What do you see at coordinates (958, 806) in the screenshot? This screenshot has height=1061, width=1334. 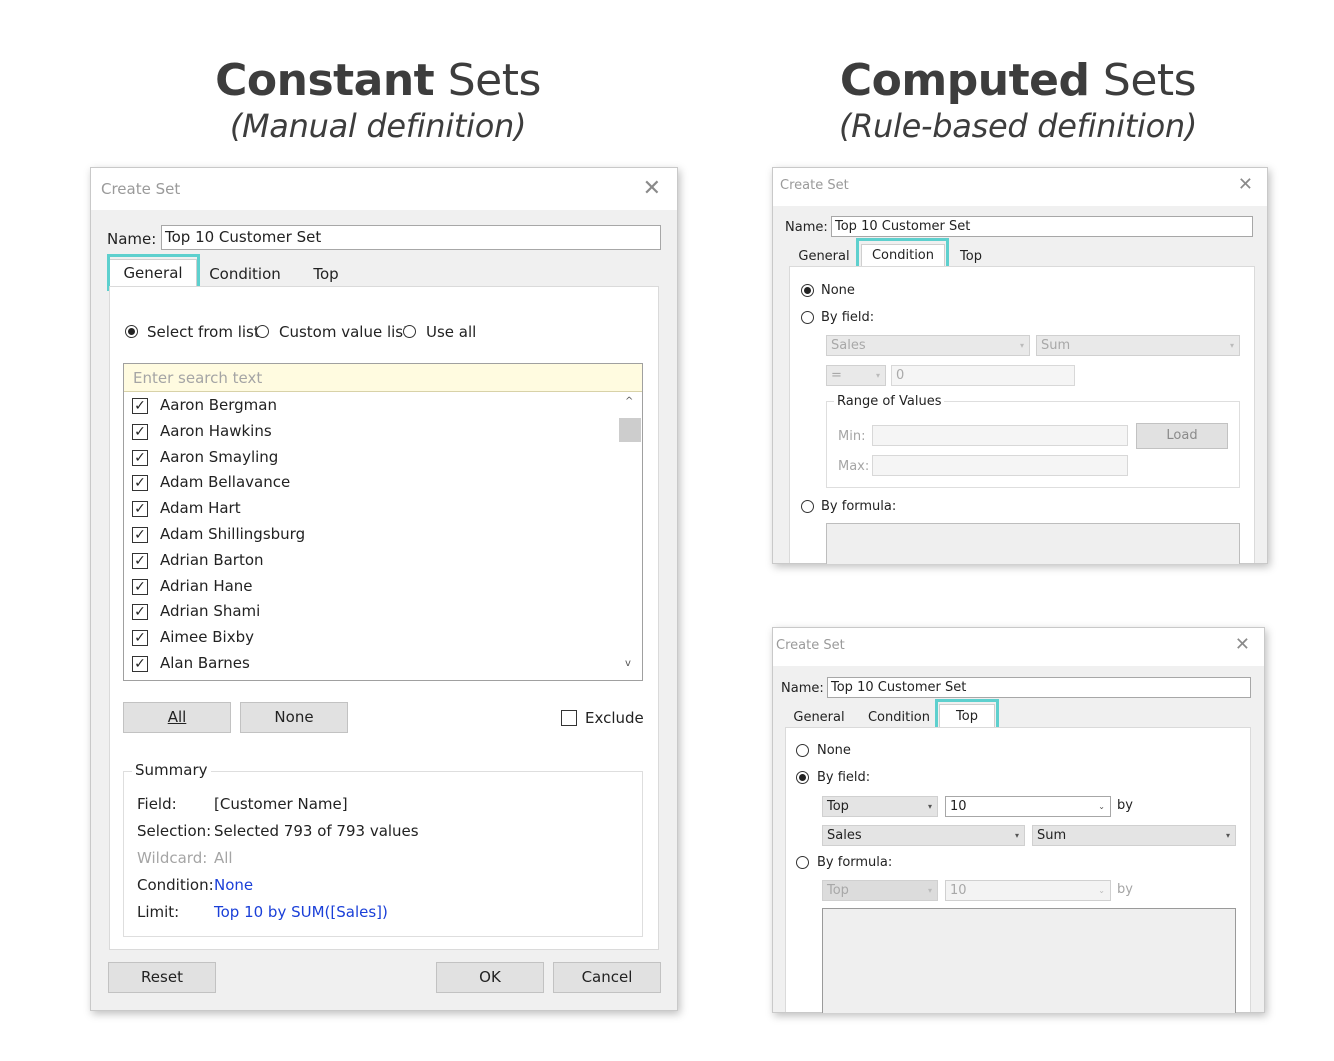 I see `count-select-value: 10` at bounding box center [958, 806].